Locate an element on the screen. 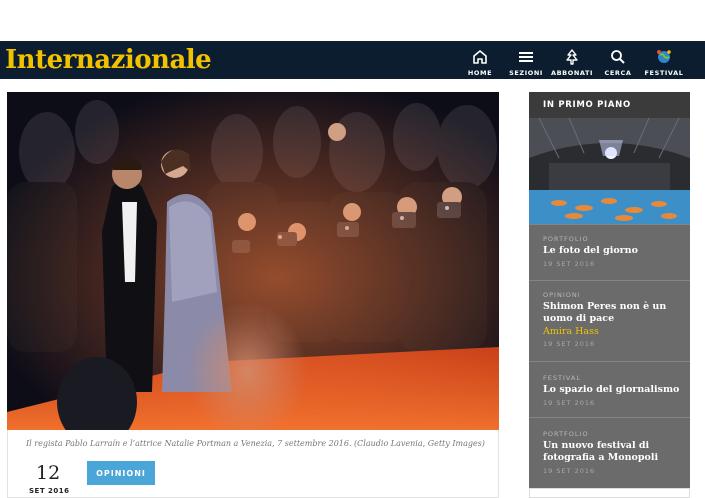 The image size is (705, 498). sidebar-item-category: OPINIONI is located at coordinates (562, 295).